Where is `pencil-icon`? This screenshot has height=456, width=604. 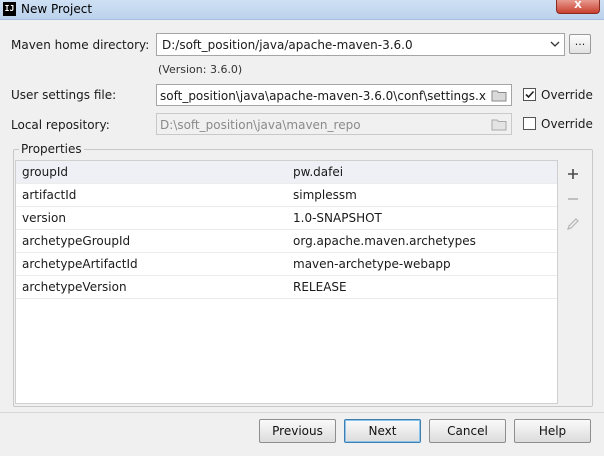
pencil-icon is located at coordinates (573, 224).